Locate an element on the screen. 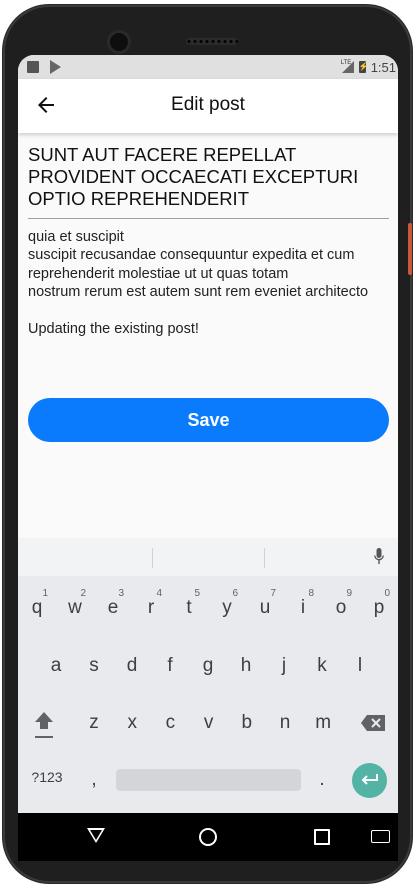  key-label: d is located at coordinates (132, 665).